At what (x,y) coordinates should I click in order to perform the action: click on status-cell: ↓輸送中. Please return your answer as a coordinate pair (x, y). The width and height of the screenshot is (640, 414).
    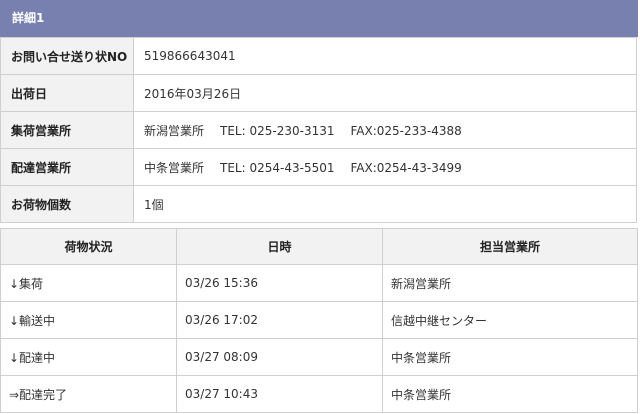
    Looking at the image, I should click on (88, 320).